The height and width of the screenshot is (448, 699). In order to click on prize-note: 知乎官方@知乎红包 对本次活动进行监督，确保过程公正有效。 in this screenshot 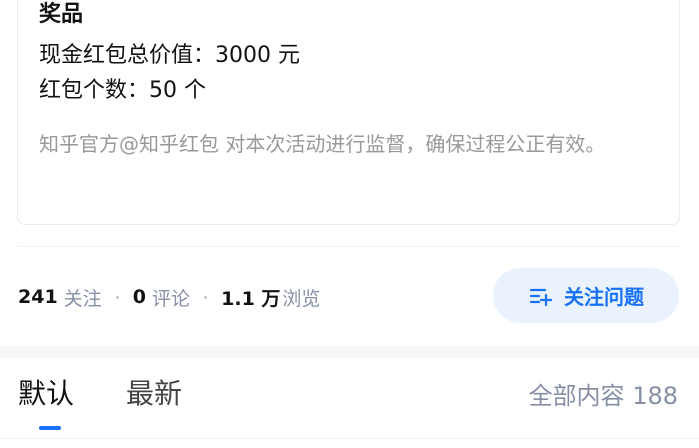, I will do `click(322, 144)`.